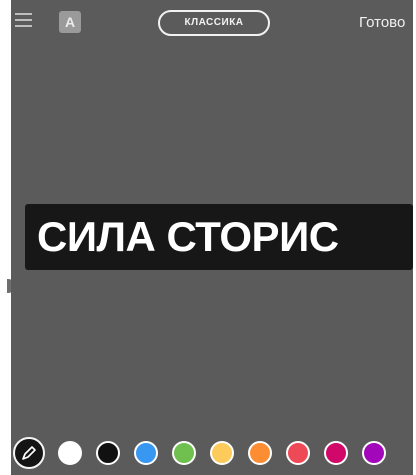 The height and width of the screenshot is (475, 416). I want to click on text-mode-button: КЛАССИКА, so click(214, 23).